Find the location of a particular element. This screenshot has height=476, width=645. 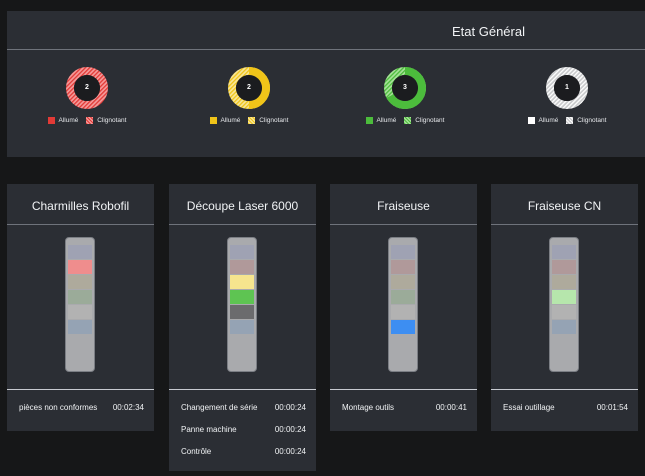

donut-count: 3 is located at coordinates (405, 87).